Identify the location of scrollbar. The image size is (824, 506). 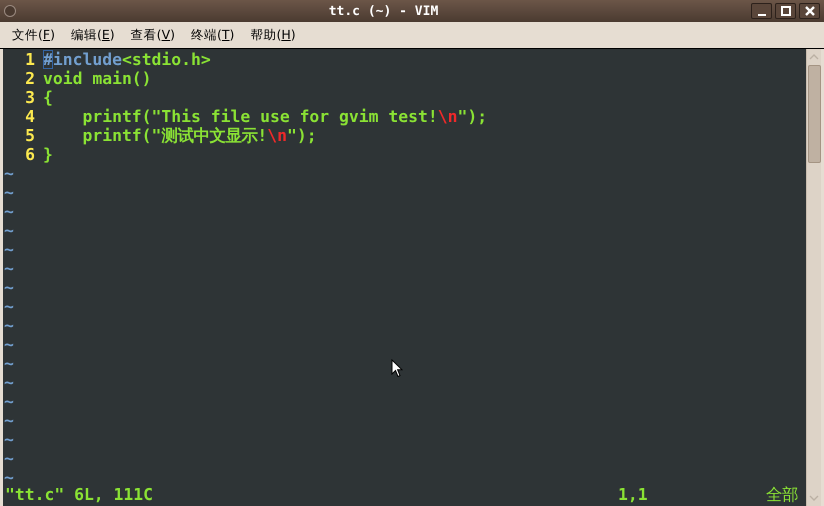
(813, 277).